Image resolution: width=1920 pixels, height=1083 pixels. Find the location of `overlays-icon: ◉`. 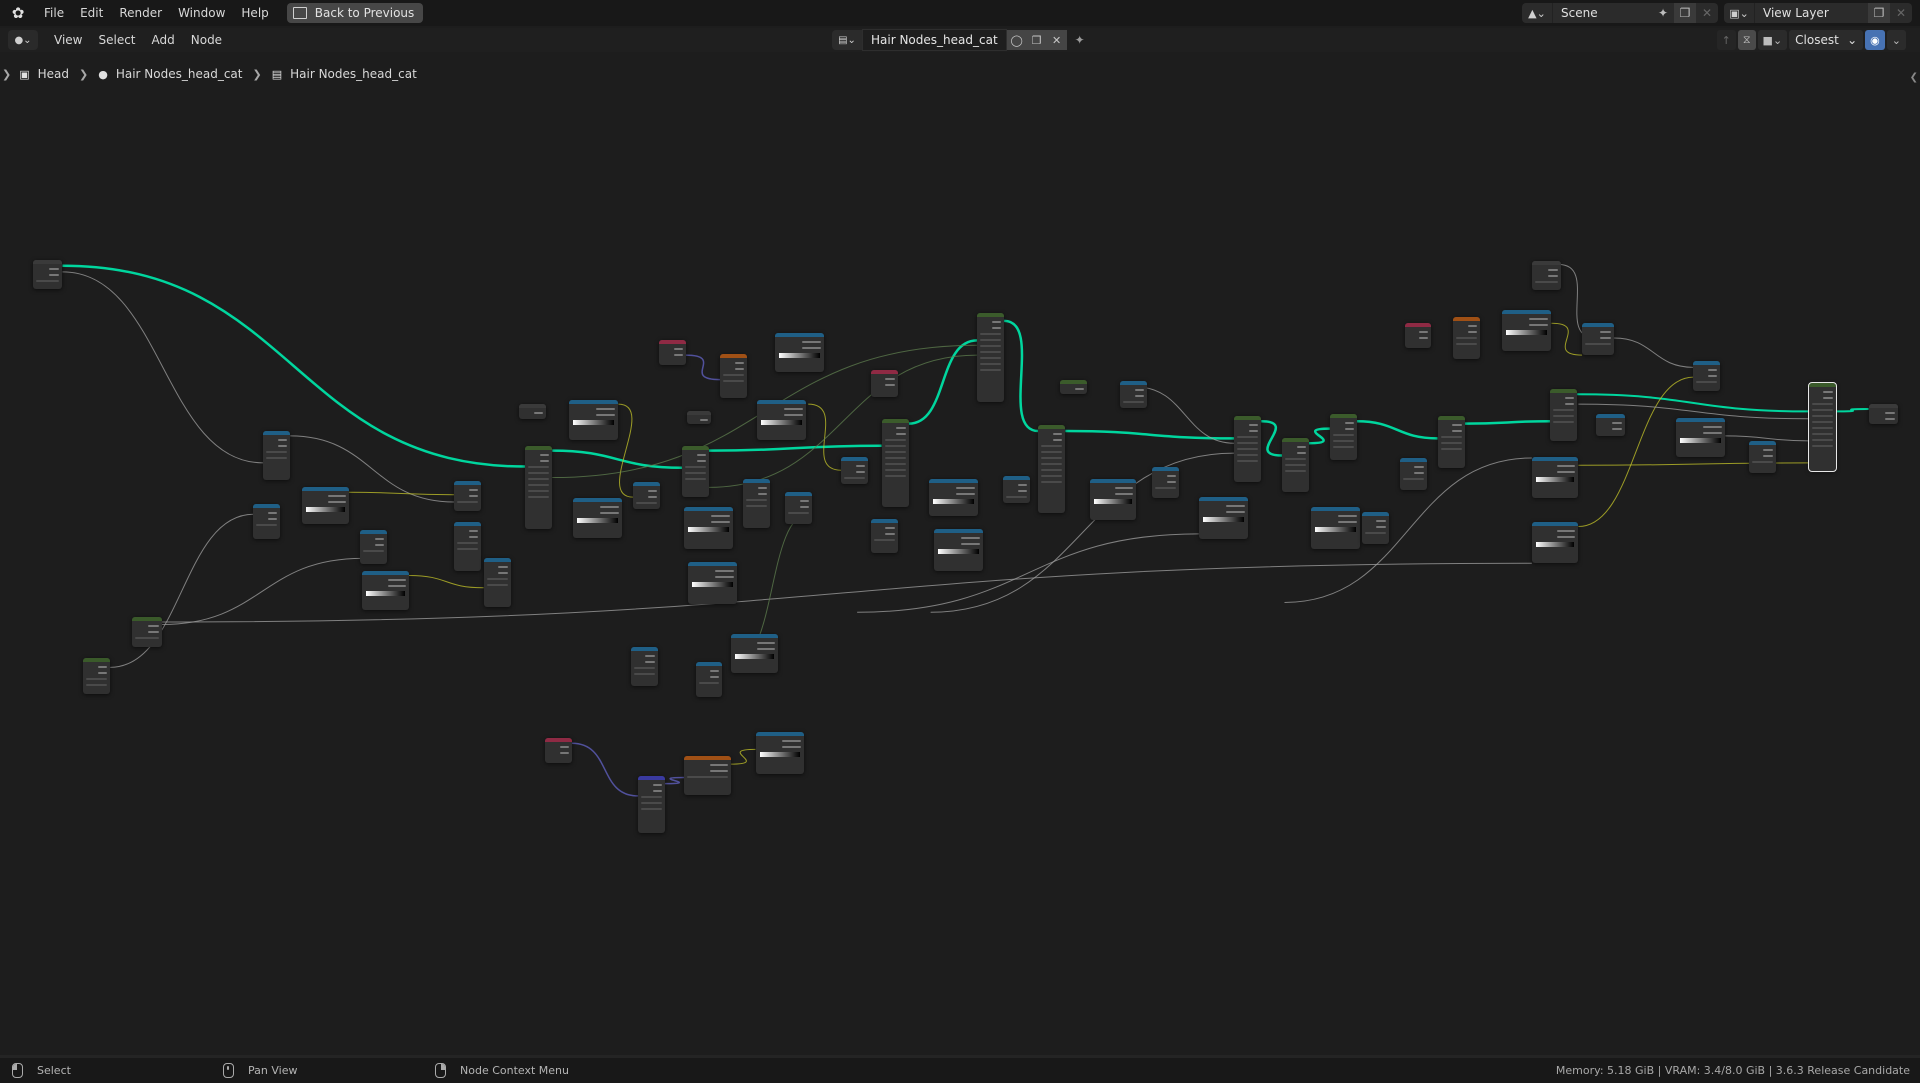

overlays-icon: ◉ is located at coordinates (1875, 40).